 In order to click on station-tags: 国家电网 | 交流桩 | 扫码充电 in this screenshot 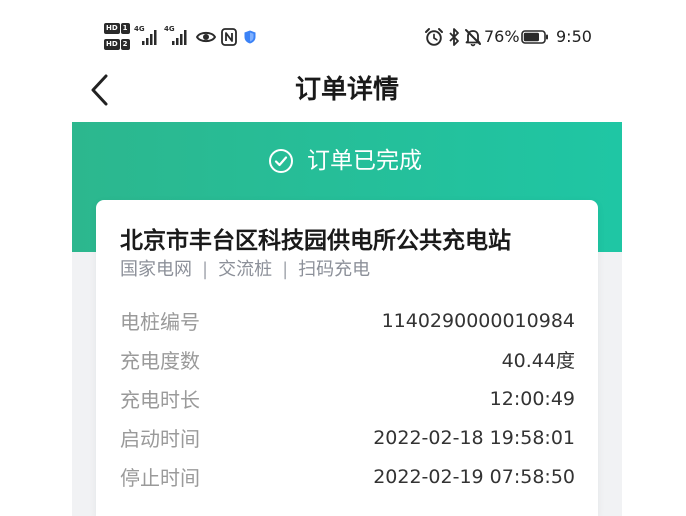, I will do `click(245, 270)`.